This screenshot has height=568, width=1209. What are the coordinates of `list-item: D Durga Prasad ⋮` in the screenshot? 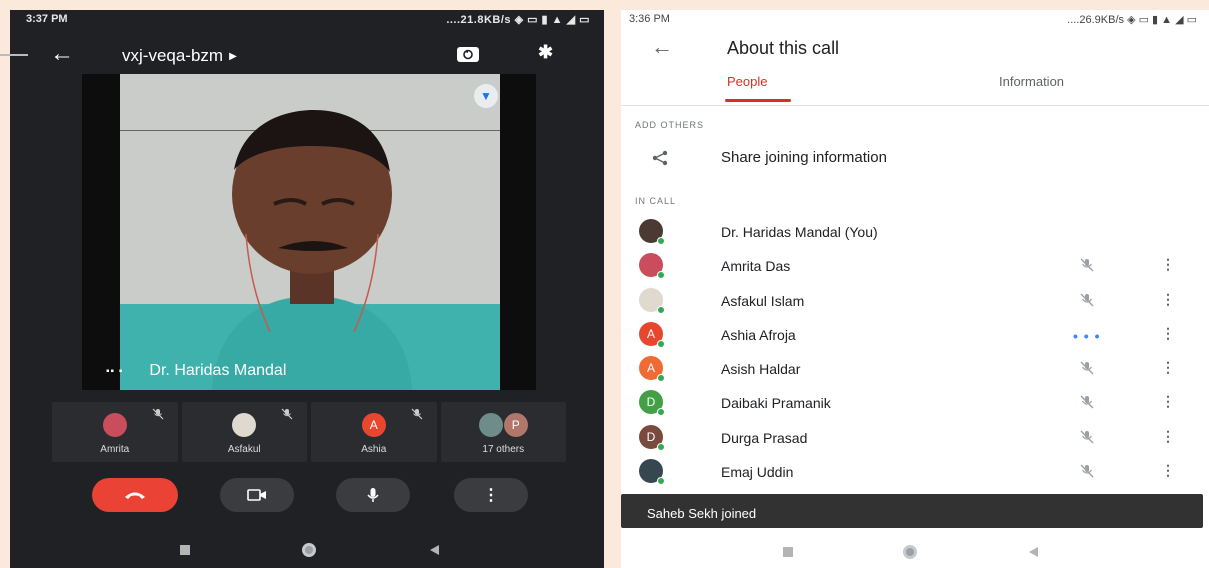 It's located at (915, 438).